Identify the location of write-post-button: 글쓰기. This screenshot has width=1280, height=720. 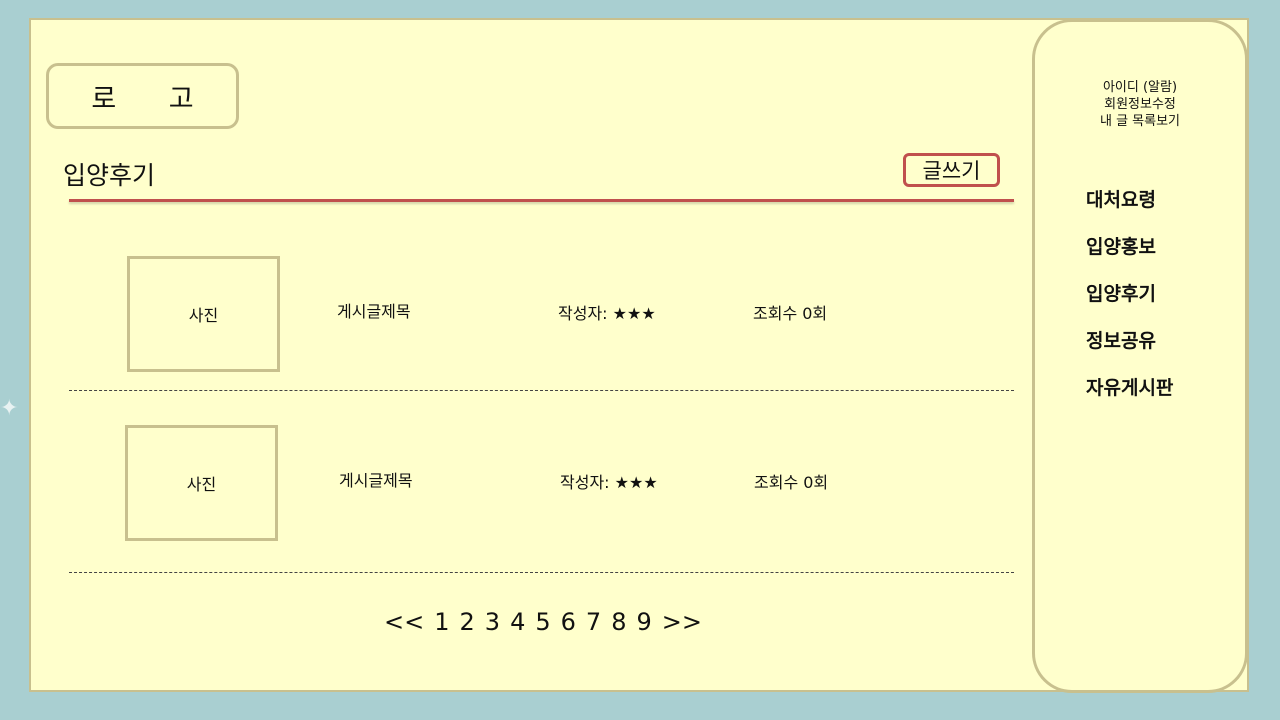
(951, 170).